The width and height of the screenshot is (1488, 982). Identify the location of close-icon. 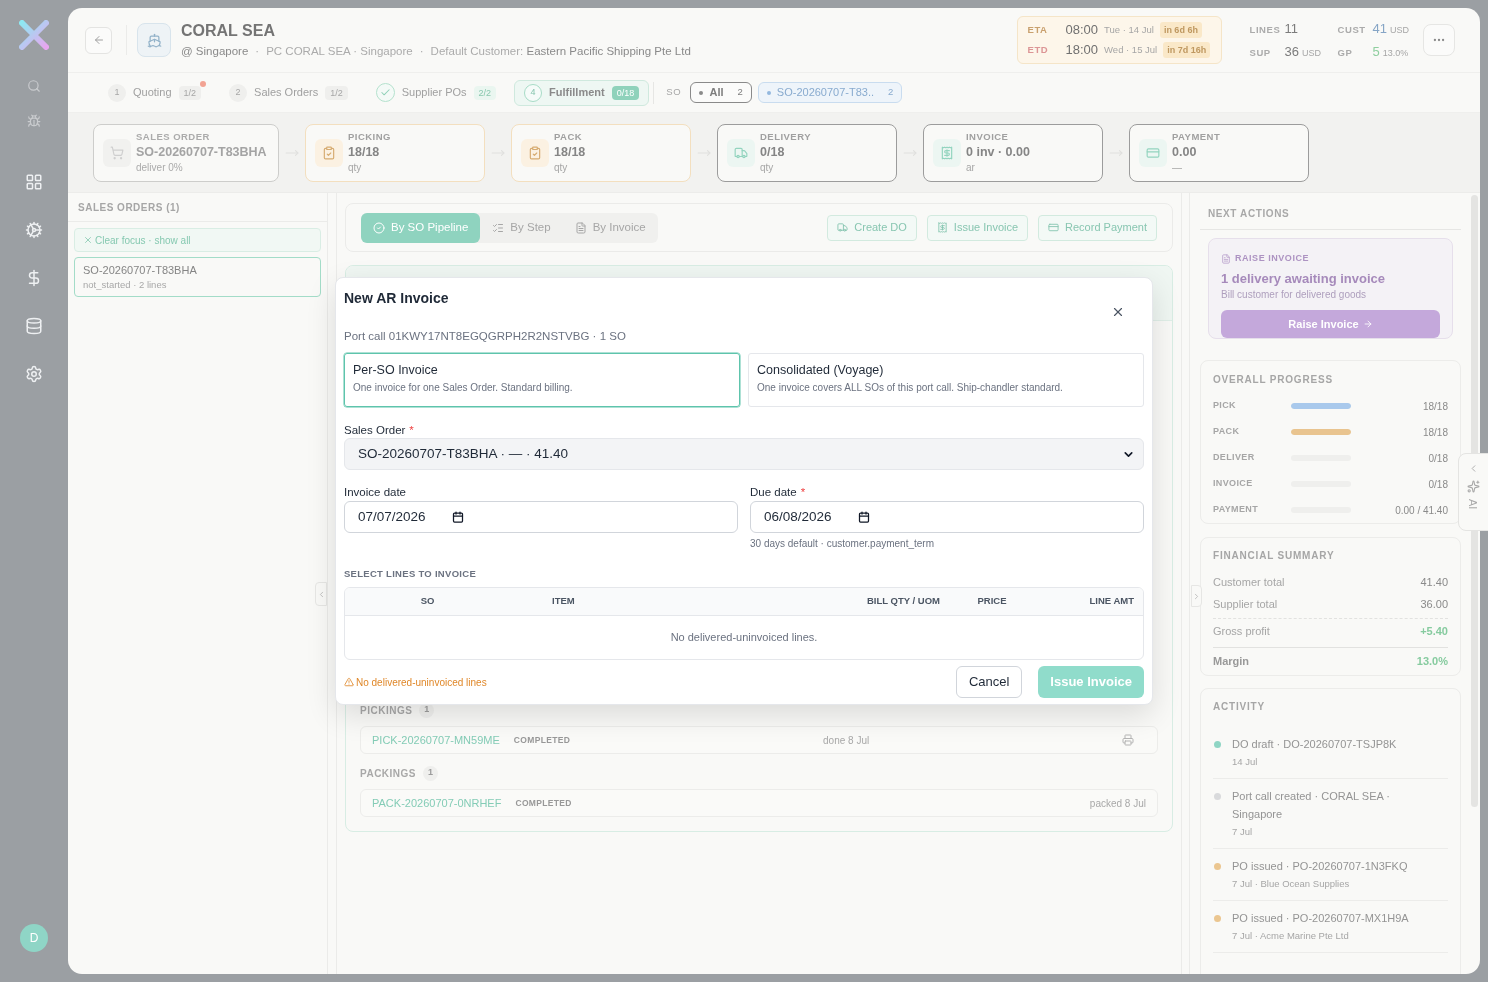
(88, 240).